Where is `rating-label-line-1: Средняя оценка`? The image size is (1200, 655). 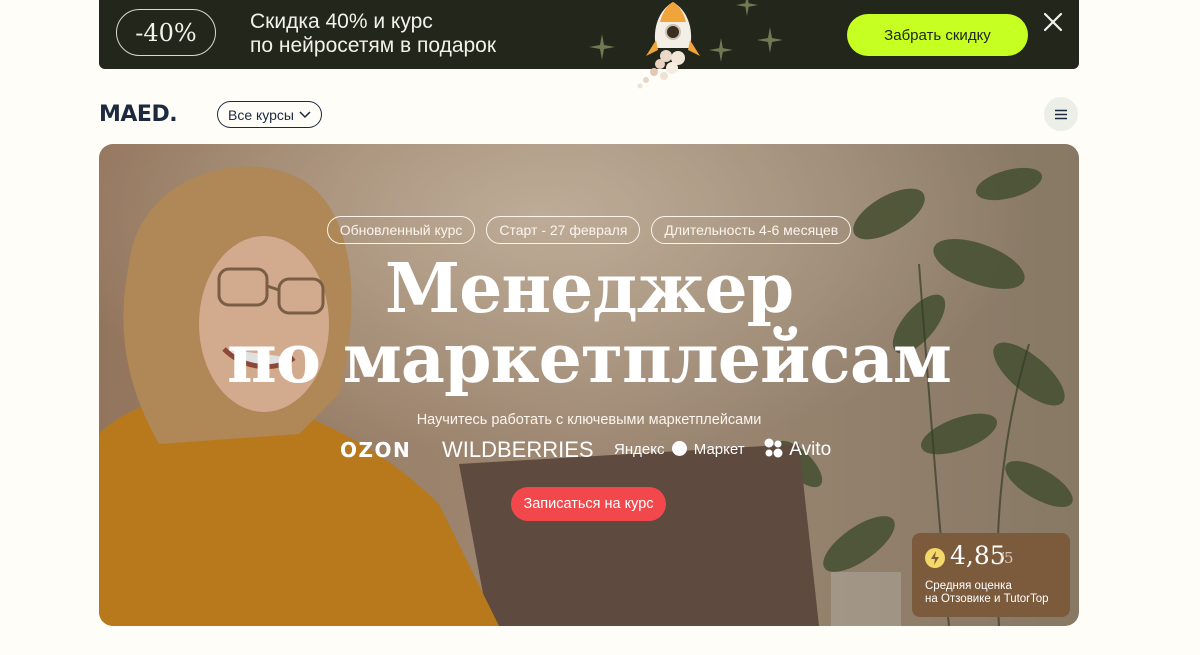
rating-label-line-1: Средняя оценка is located at coordinates (968, 586).